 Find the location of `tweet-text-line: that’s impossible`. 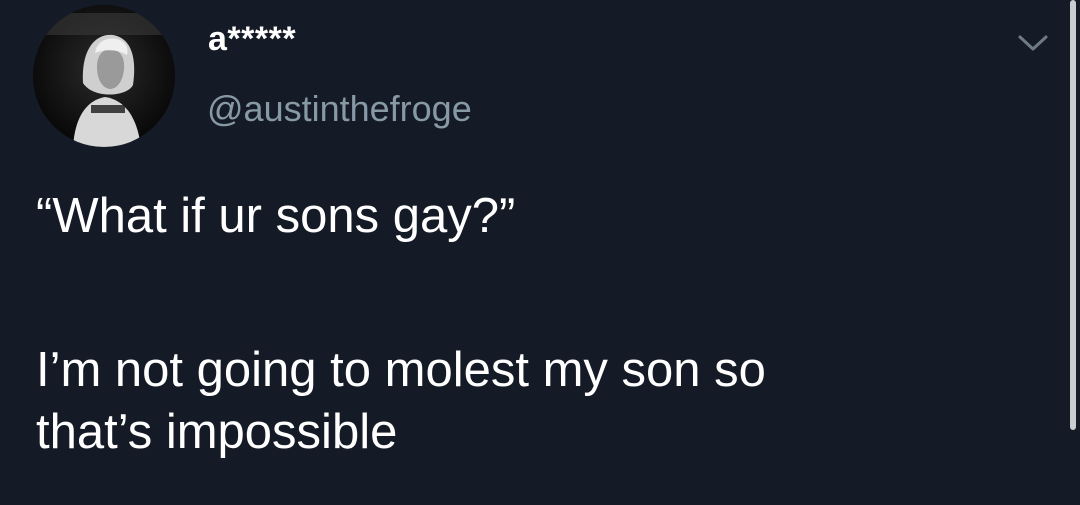

tweet-text-line: that’s impossible is located at coordinates (217, 432).